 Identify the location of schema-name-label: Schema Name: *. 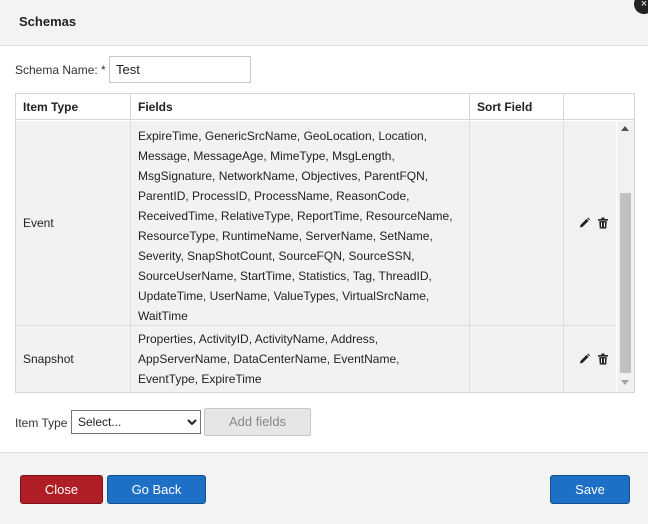
(60, 70).